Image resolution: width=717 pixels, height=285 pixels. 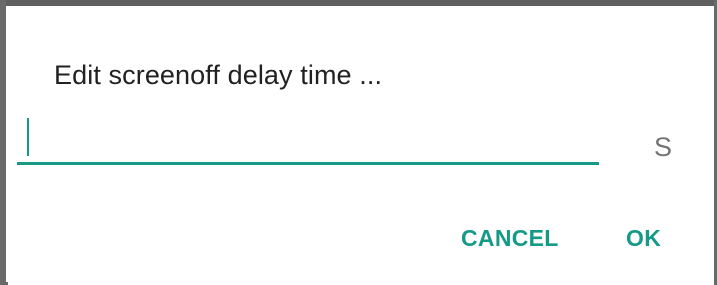 What do you see at coordinates (663, 147) in the screenshot?
I see `unit-label-seconds: S` at bounding box center [663, 147].